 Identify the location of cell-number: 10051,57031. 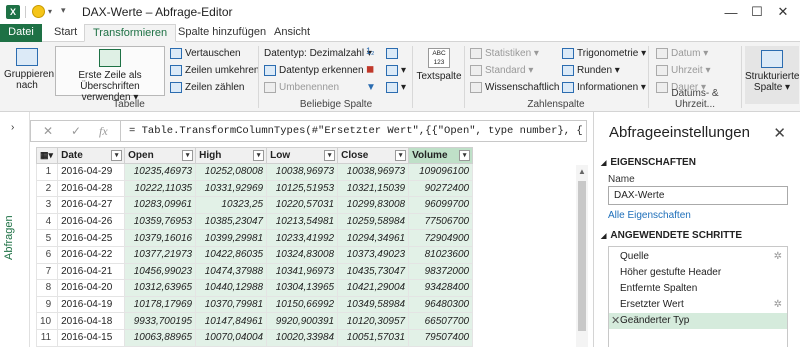
(373, 337).